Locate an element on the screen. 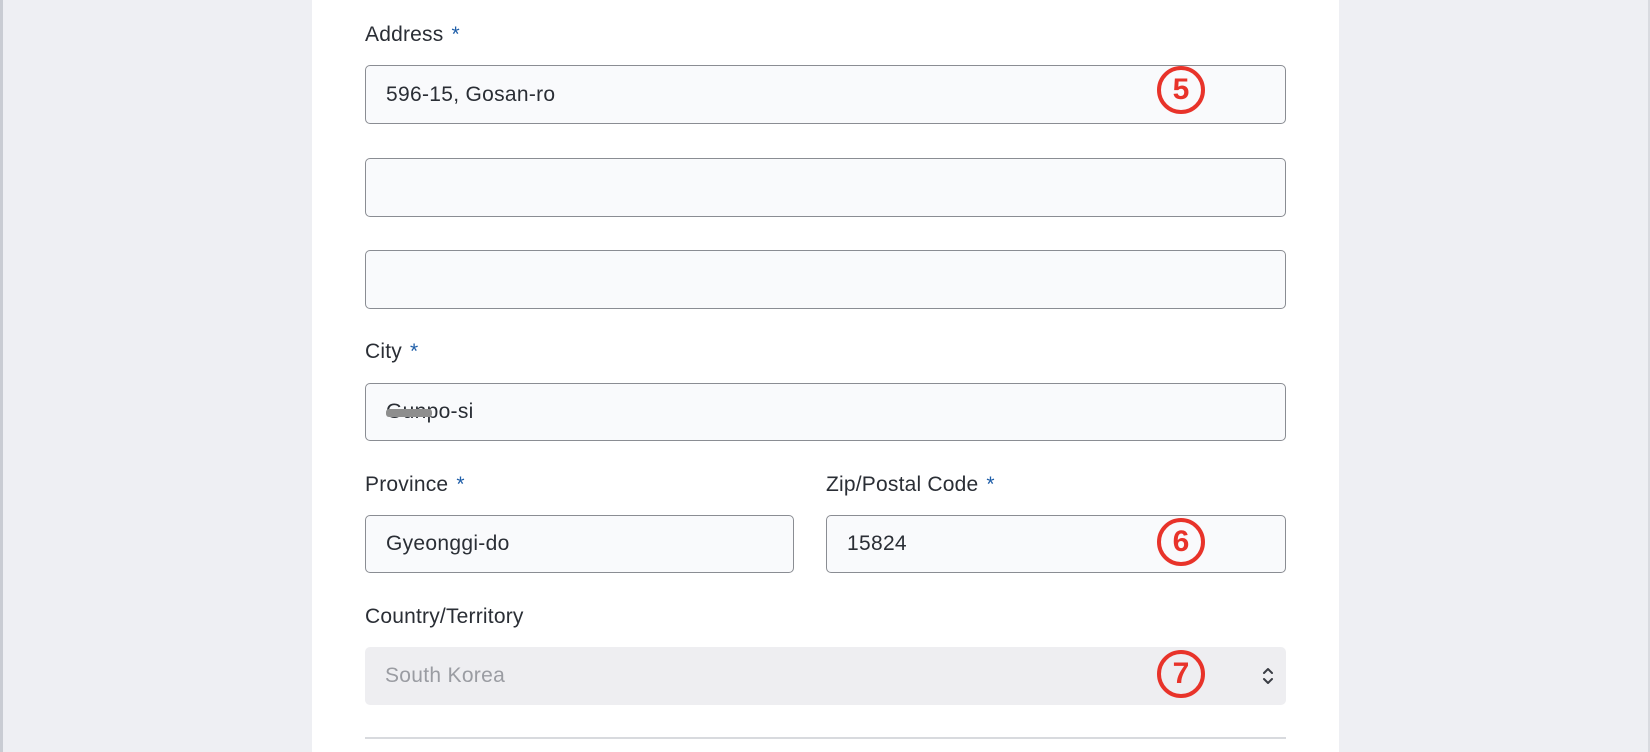  address-line1-input: 596-15, Gosan-ro is located at coordinates (825, 94).